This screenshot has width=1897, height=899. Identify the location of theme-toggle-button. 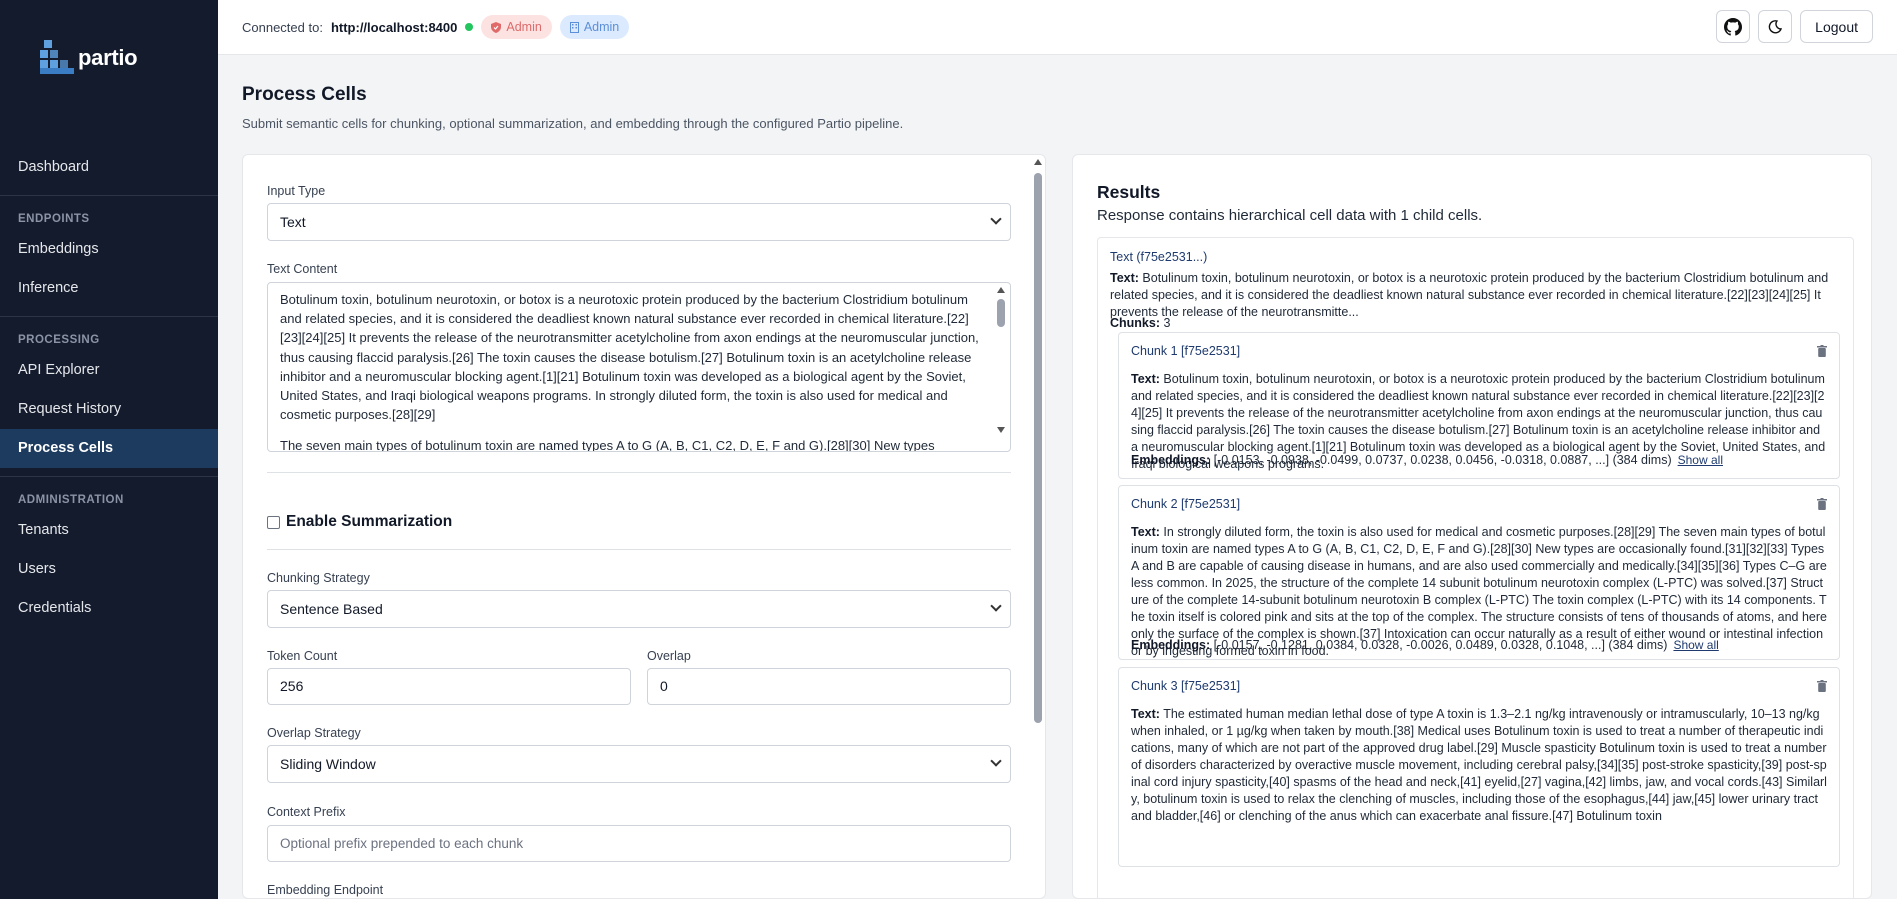
(1775, 26).